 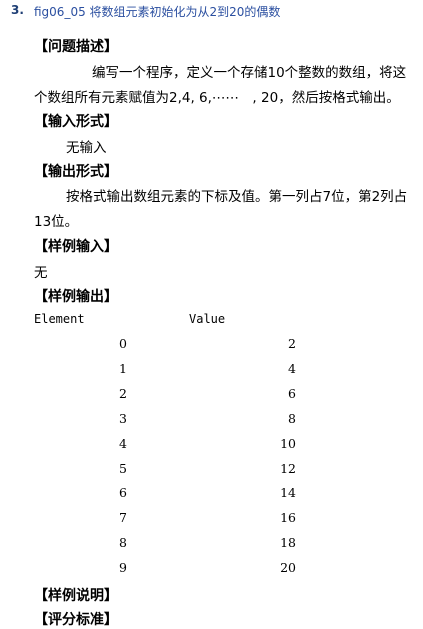 I want to click on table-row: 14, so click(x=211, y=373).